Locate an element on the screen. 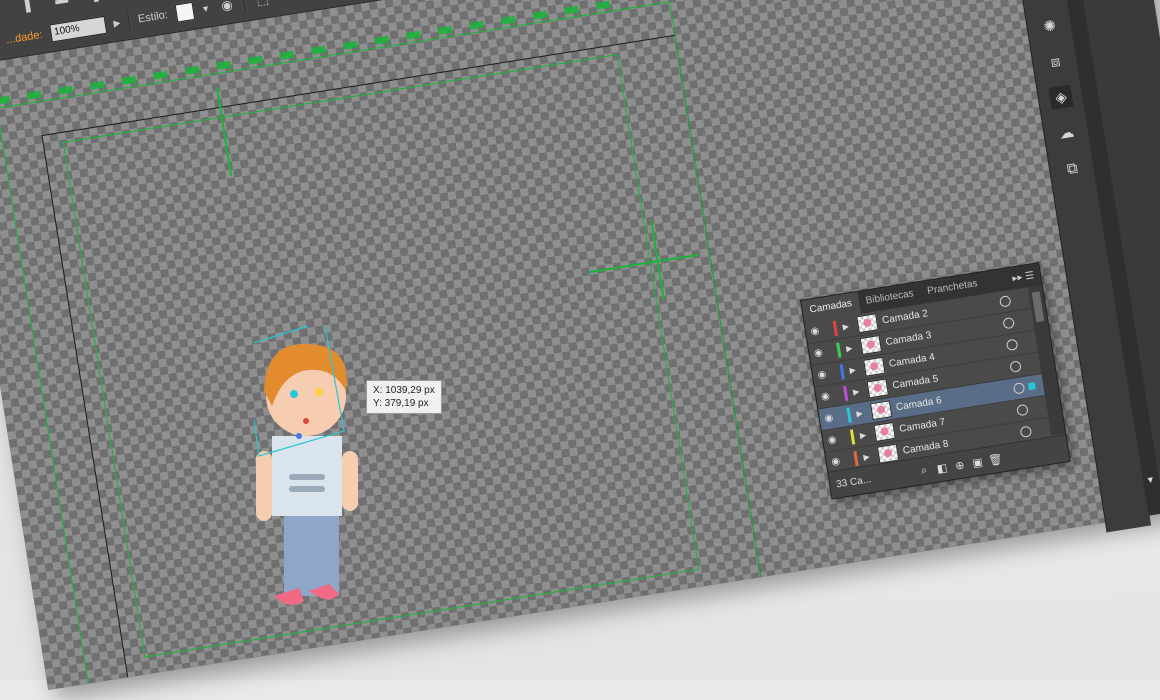 The image size is (1160, 700). style-label: Estilo: is located at coordinates (153, 17).